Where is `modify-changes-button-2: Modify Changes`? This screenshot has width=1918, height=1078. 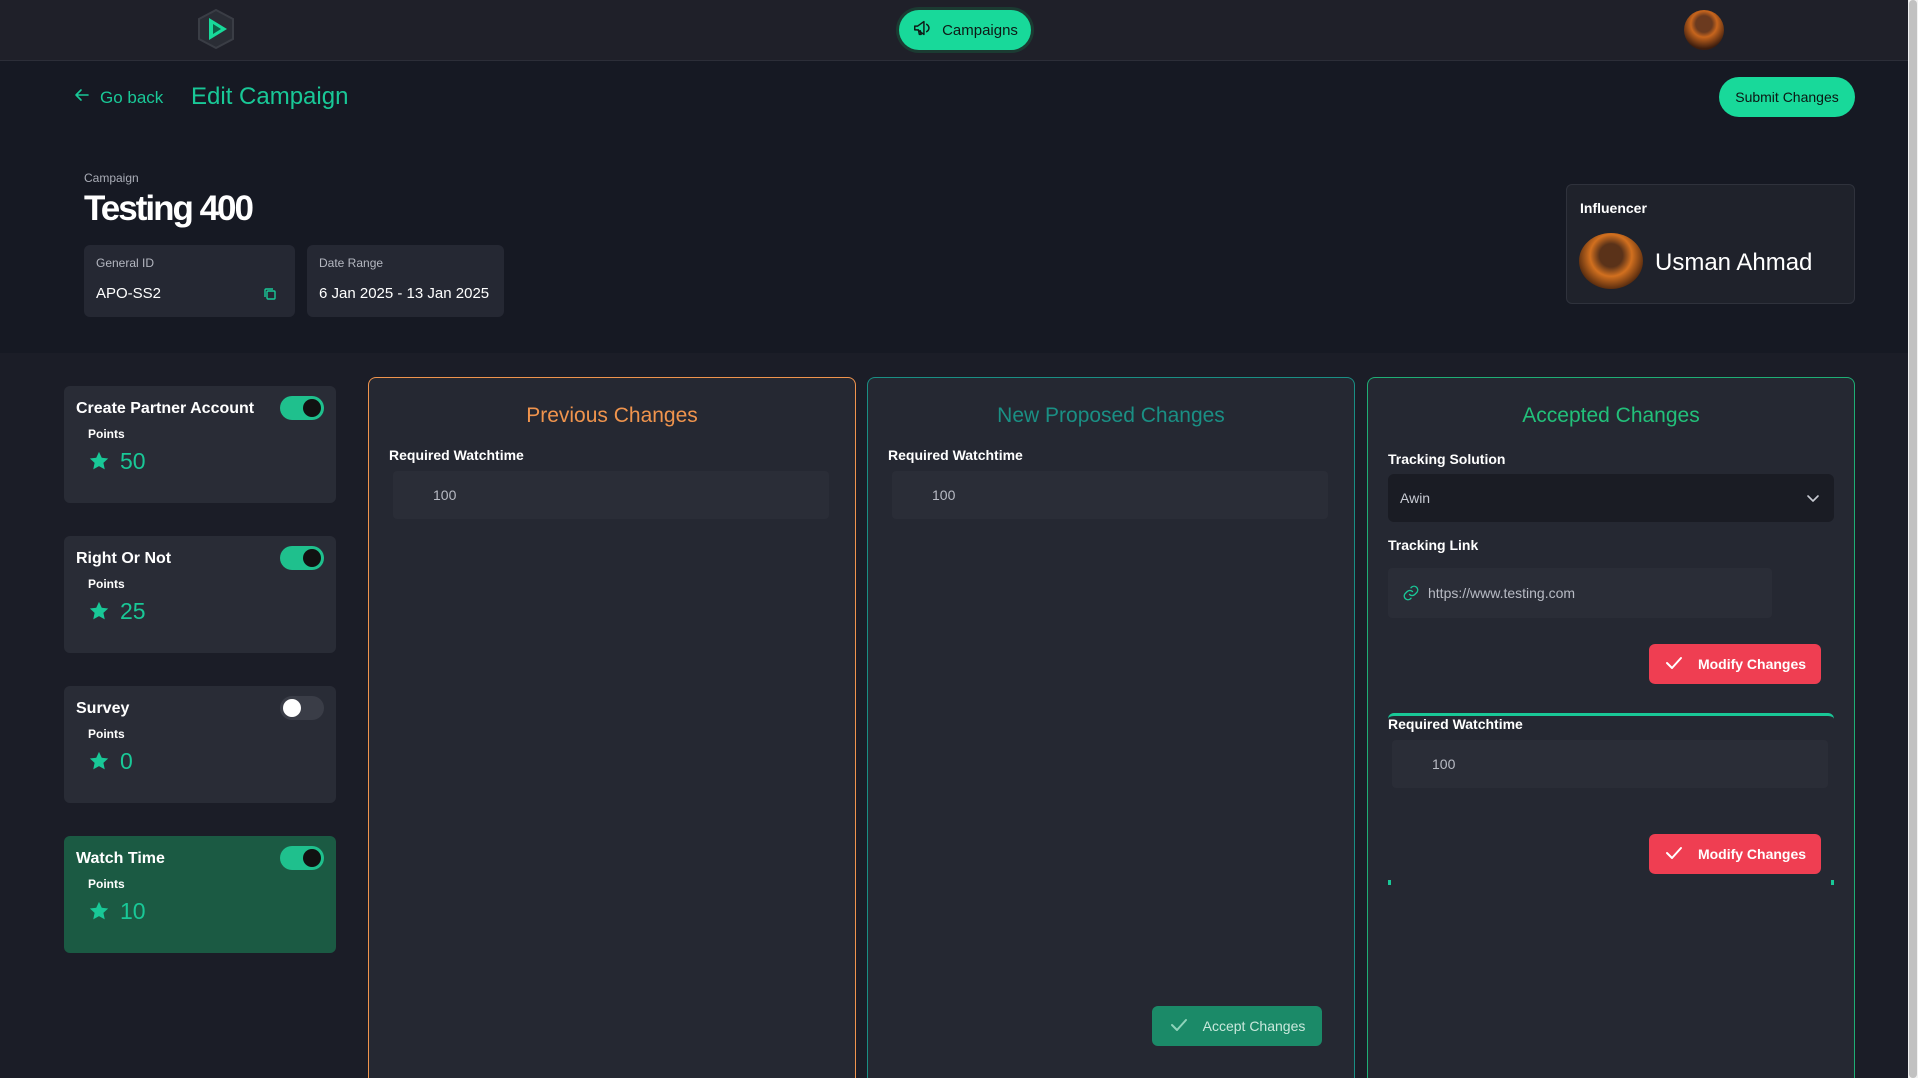 modify-changes-button-2: Modify Changes is located at coordinates (1735, 854).